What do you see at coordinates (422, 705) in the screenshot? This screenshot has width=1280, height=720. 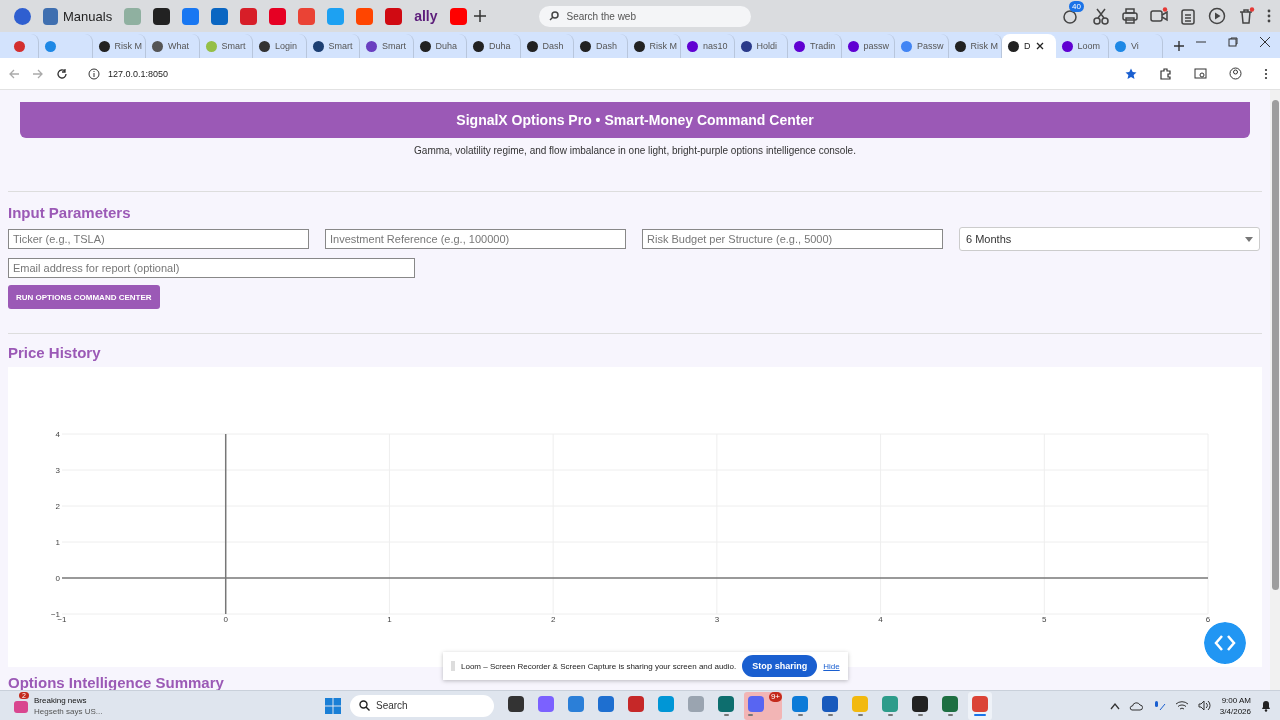 I see `search-field: Search` at bounding box center [422, 705].